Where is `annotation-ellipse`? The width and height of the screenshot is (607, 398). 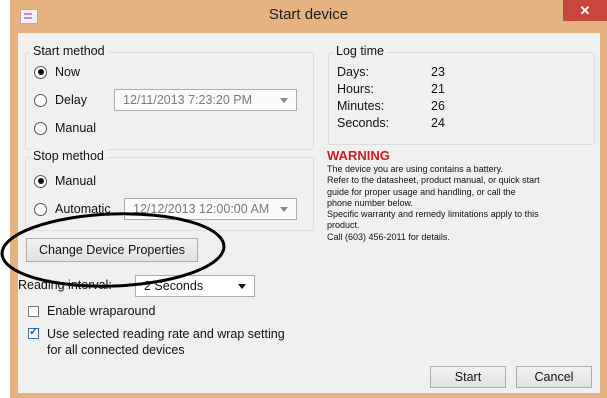 annotation-ellipse is located at coordinates (113, 250).